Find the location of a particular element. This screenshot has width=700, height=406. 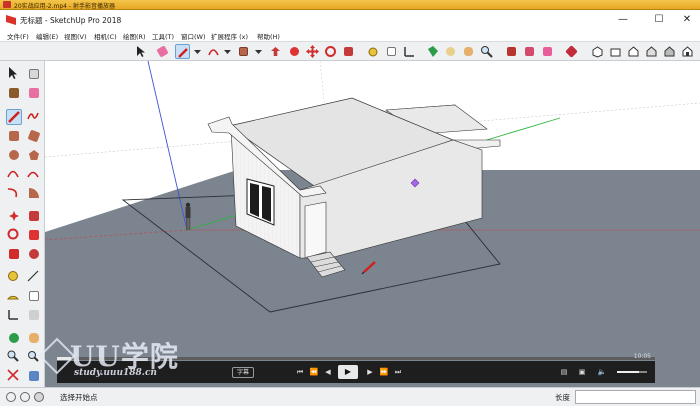

menu-edit: 编辑(E) is located at coordinates (47, 36).